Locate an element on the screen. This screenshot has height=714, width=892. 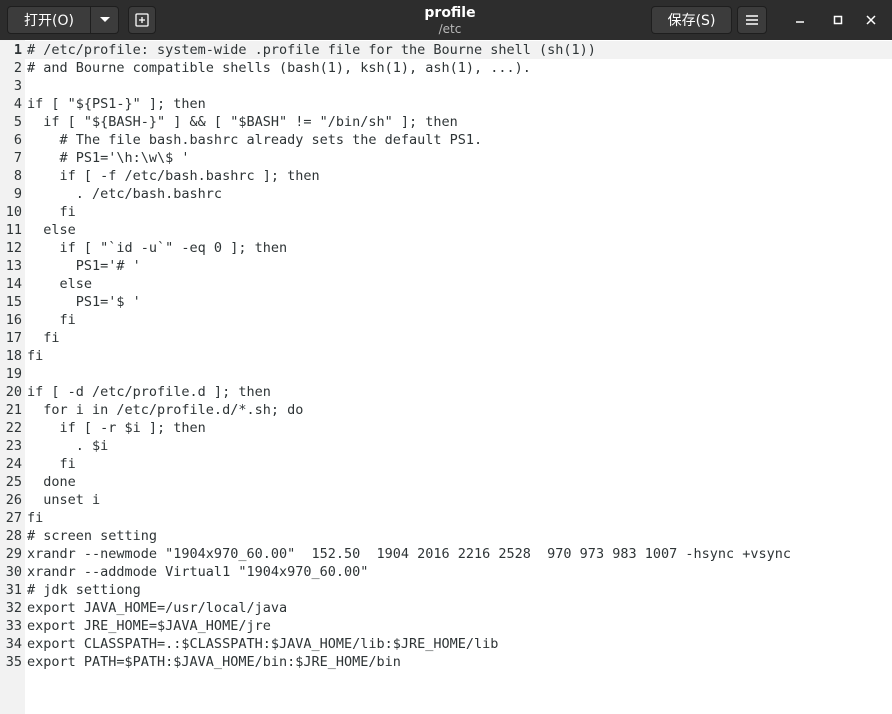
code-line: 3 is located at coordinates (446, 86).